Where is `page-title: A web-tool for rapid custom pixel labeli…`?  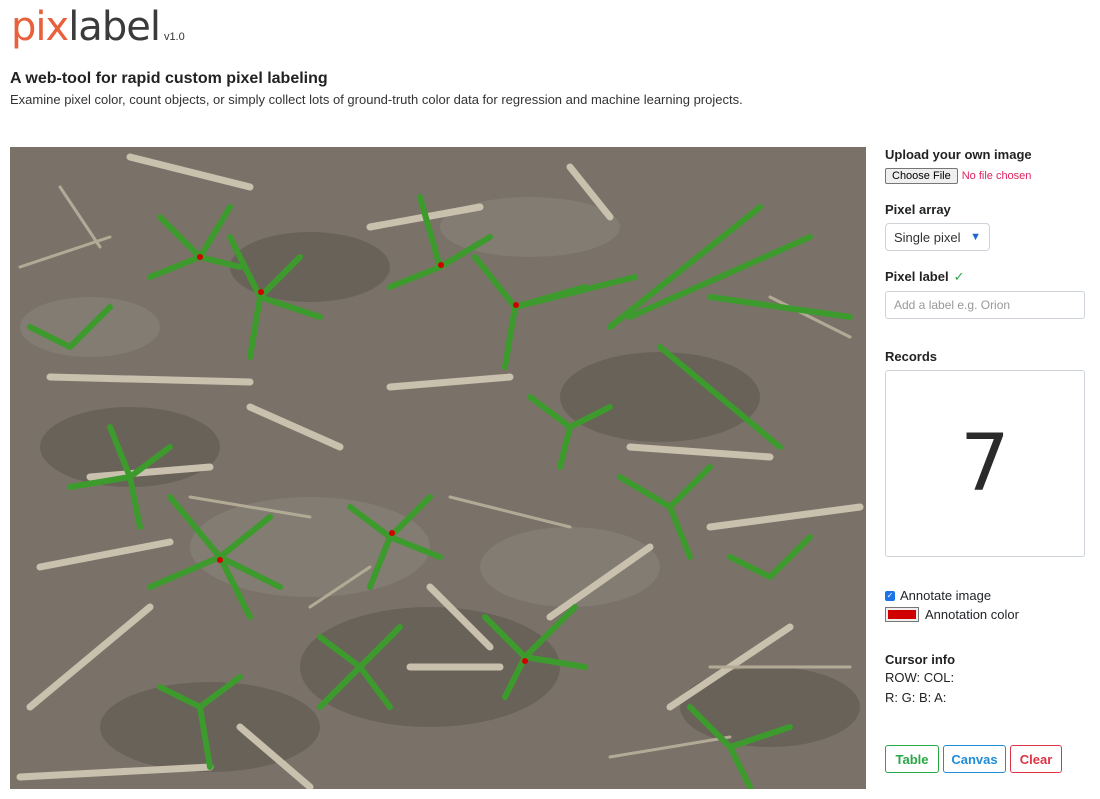
page-title: A web-tool for rapid custom pixel labeli… is located at coordinates (169, 78).